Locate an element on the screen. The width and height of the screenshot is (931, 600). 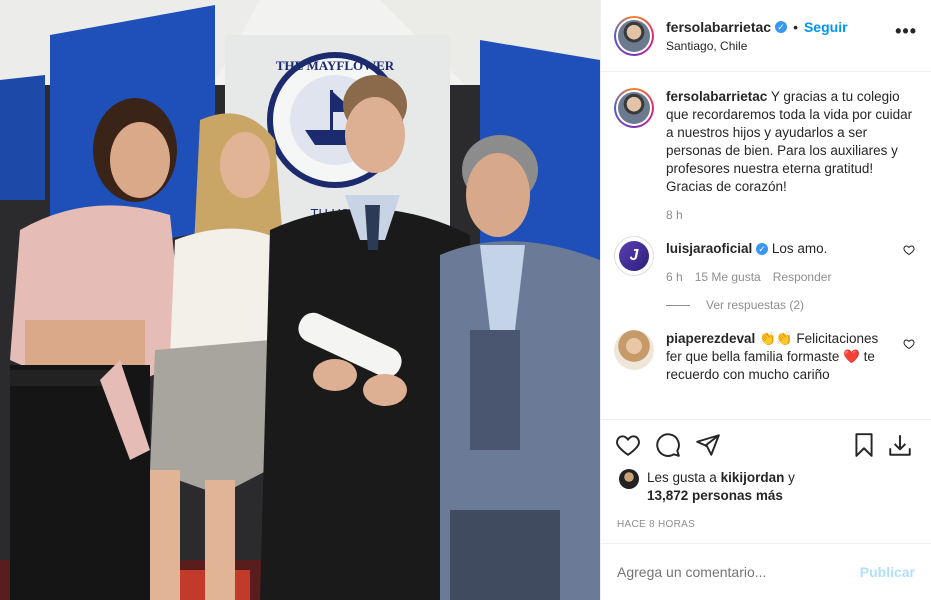
comment-time: 6 h is located at coordinates (674, 277).